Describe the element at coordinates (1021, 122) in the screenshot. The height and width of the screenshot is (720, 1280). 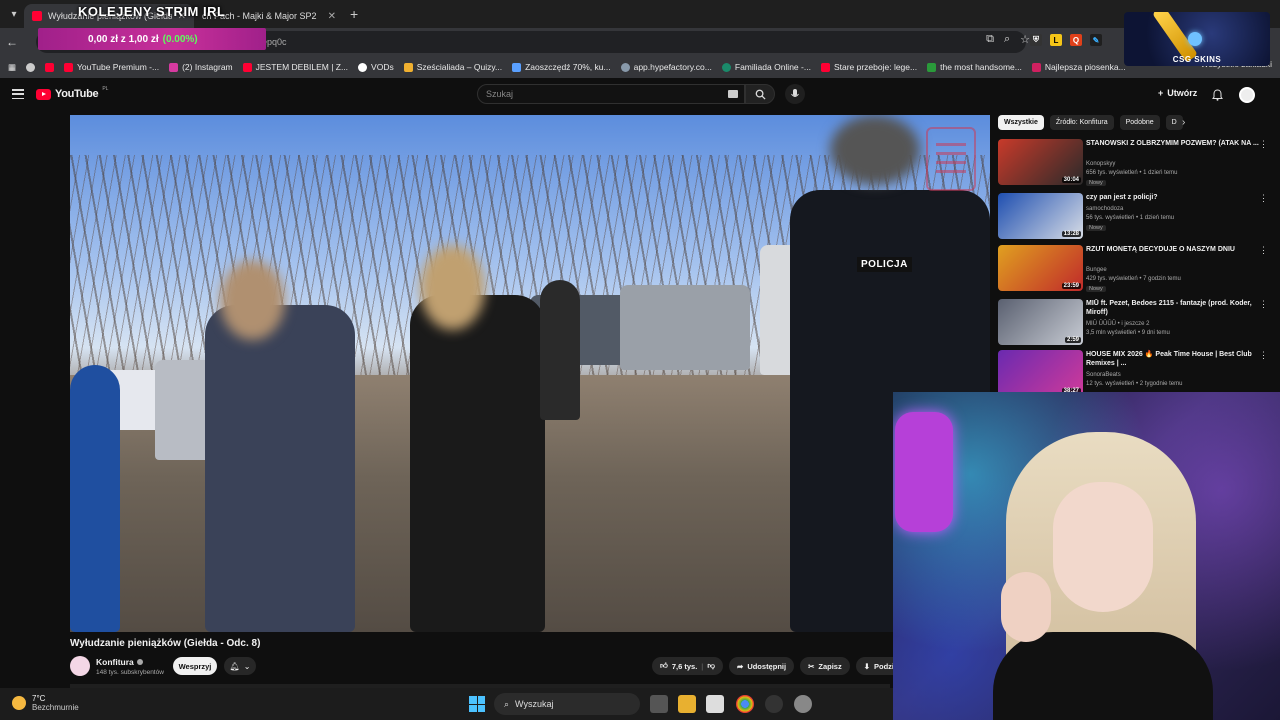
I see `chip-all: Wszystkie` at that location.